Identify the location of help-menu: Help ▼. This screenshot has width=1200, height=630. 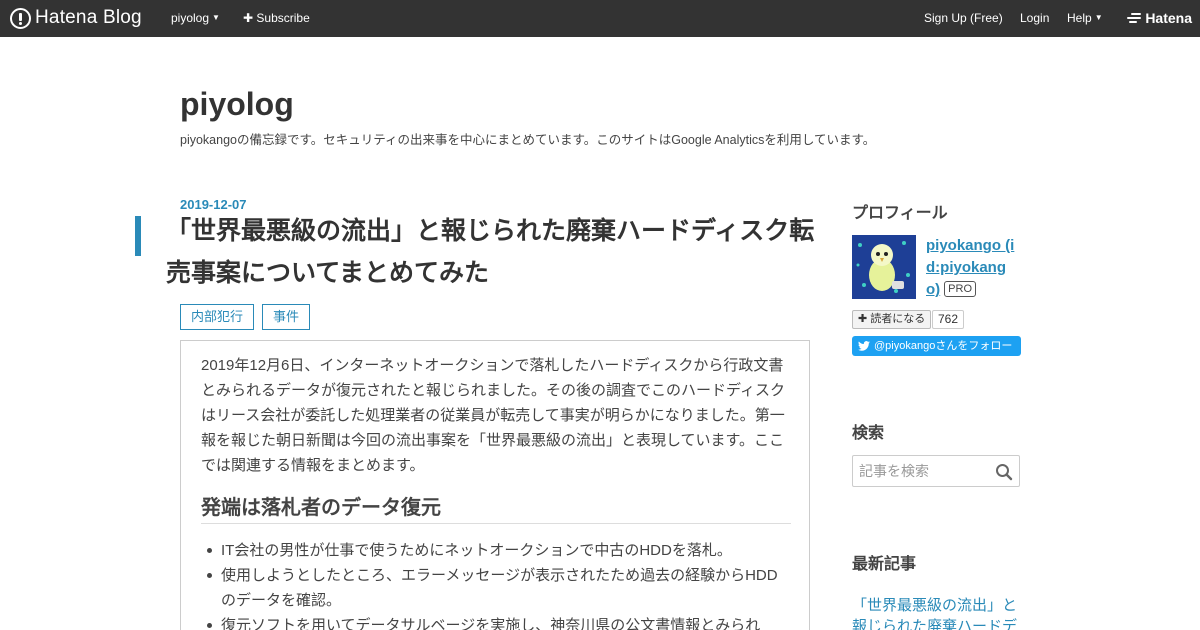
(1085, 18).